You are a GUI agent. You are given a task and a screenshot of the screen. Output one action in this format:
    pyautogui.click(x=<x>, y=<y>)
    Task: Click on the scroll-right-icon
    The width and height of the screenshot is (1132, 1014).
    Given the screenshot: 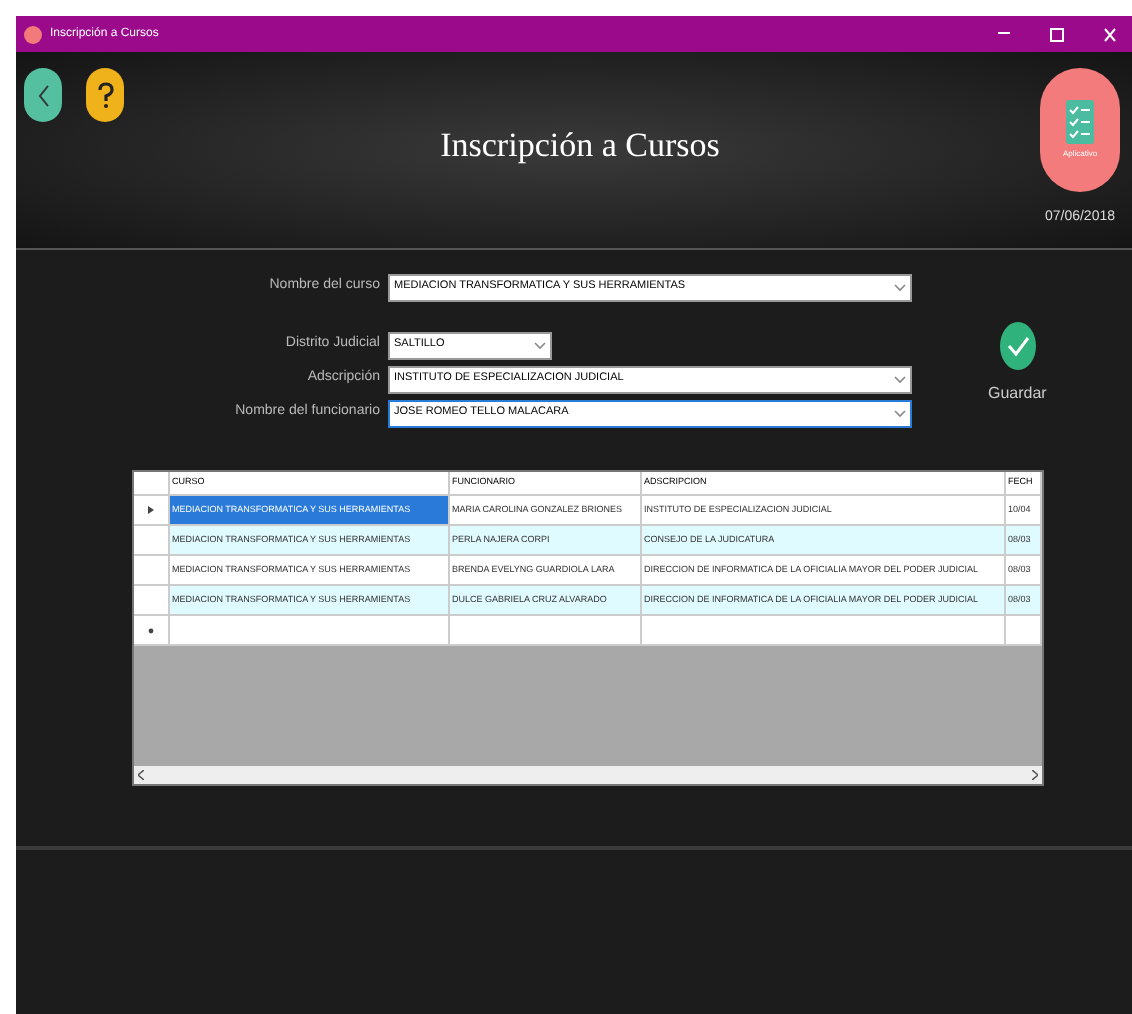 What is the action you would take?
    pyautogui.click(x=1035, y=775)
    